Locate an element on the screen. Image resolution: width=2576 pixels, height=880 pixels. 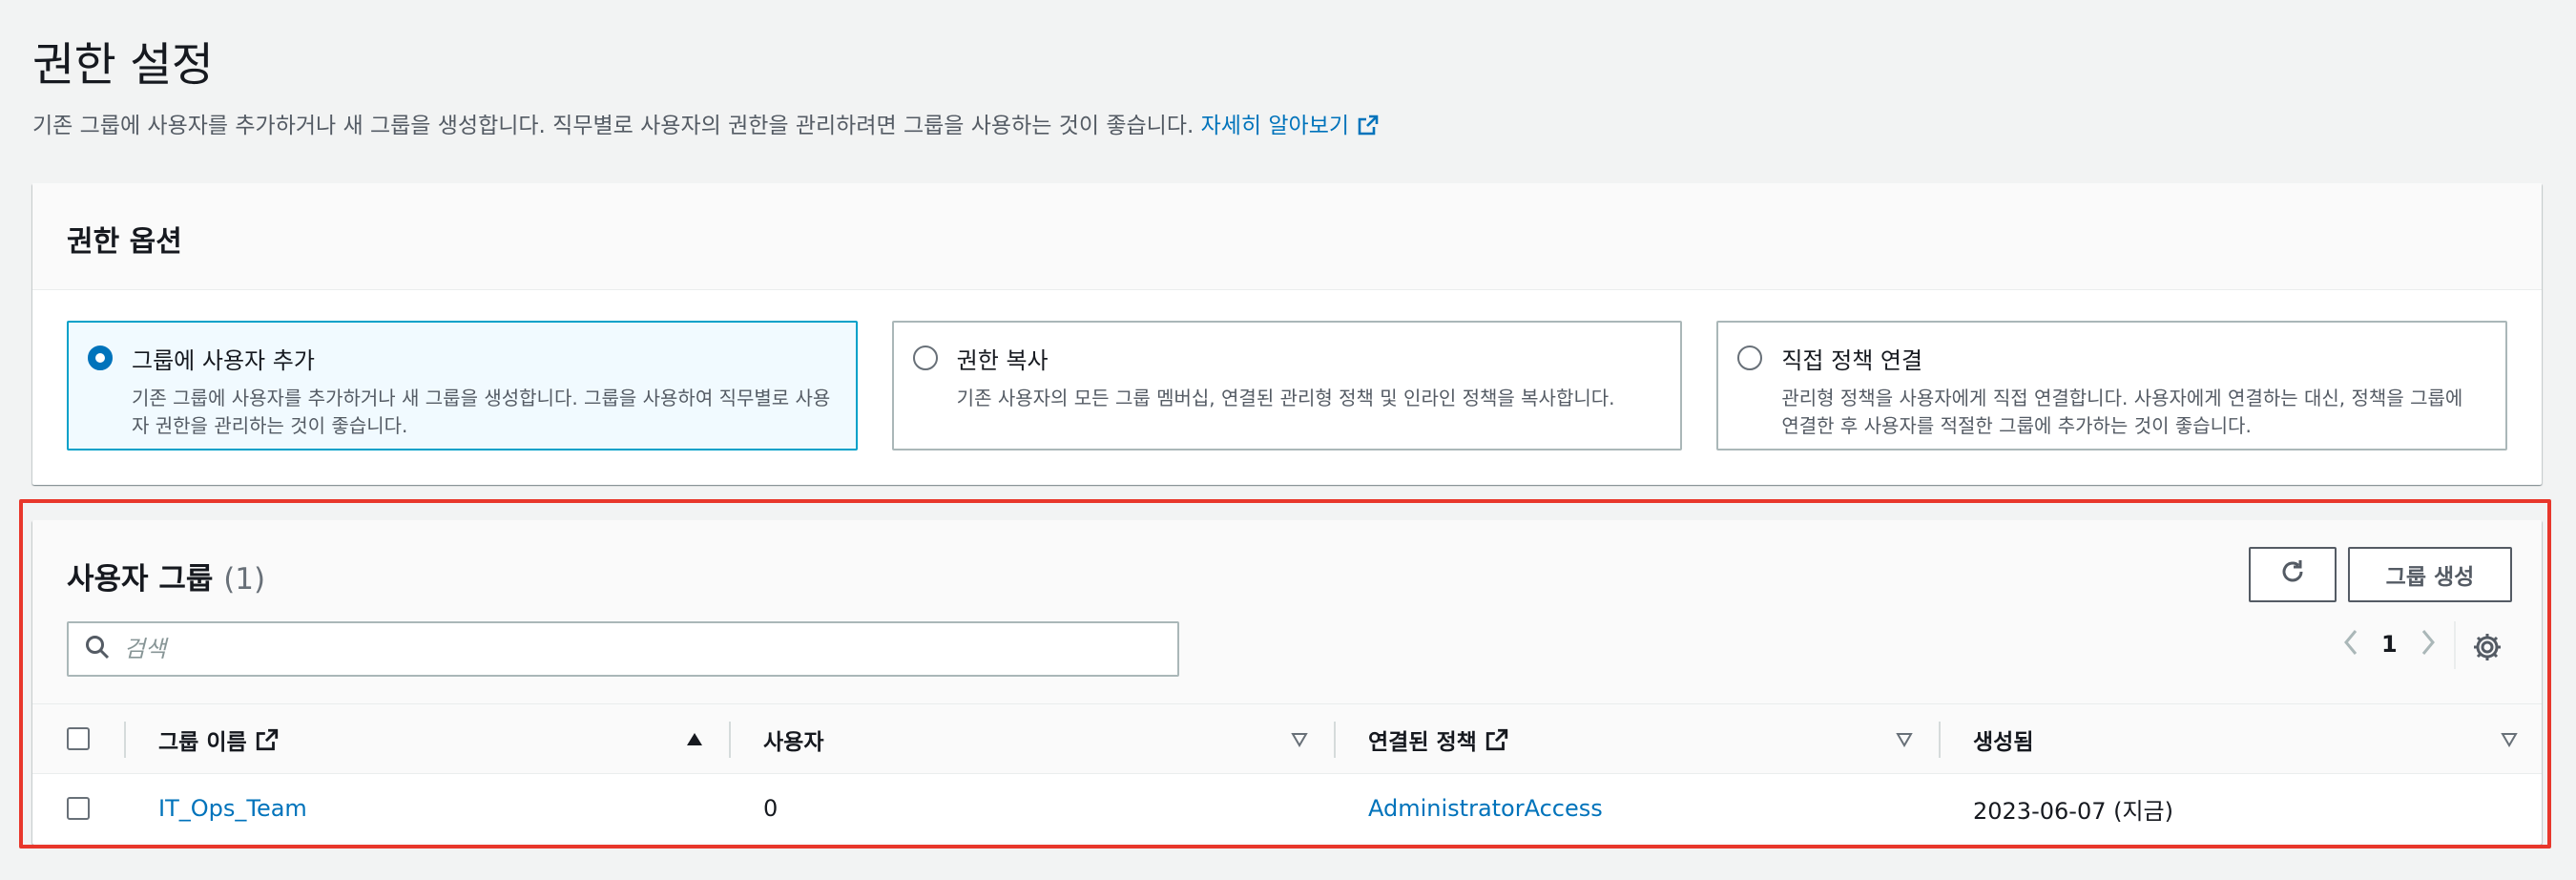
search-field is located at coordinates (623, 649).